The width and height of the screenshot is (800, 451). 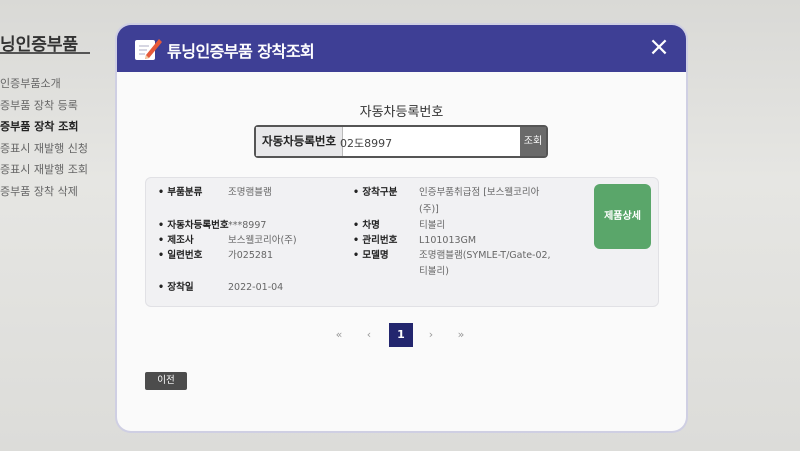 What do you see at coordinates (479, 192) in the screenshot?
I see `field-value: 인증부품취급점 [보스웰코리아` at bounding box center [479, 192].